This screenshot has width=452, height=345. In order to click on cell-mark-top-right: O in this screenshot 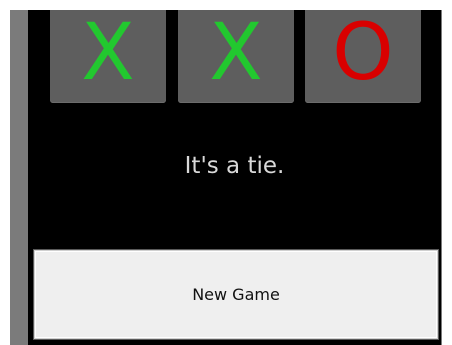, I will do `click(363, 54)`.